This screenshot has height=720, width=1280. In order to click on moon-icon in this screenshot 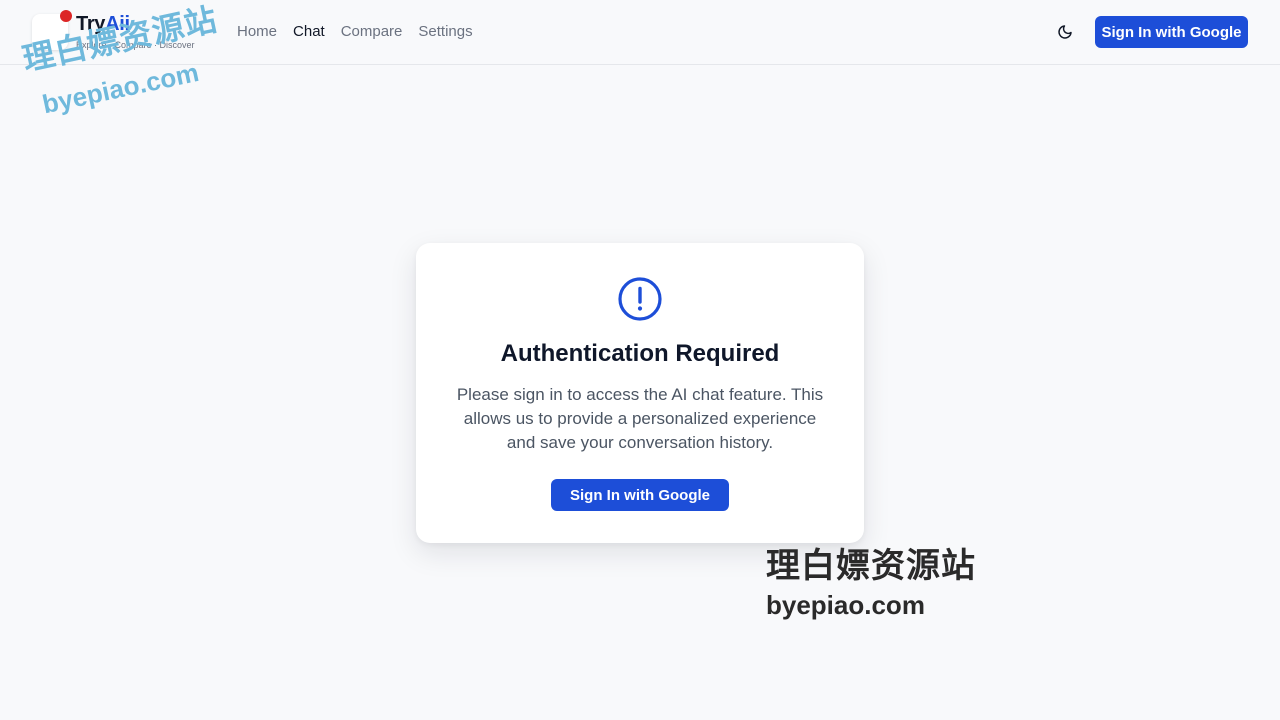, I will do `click(1065, 32)`.